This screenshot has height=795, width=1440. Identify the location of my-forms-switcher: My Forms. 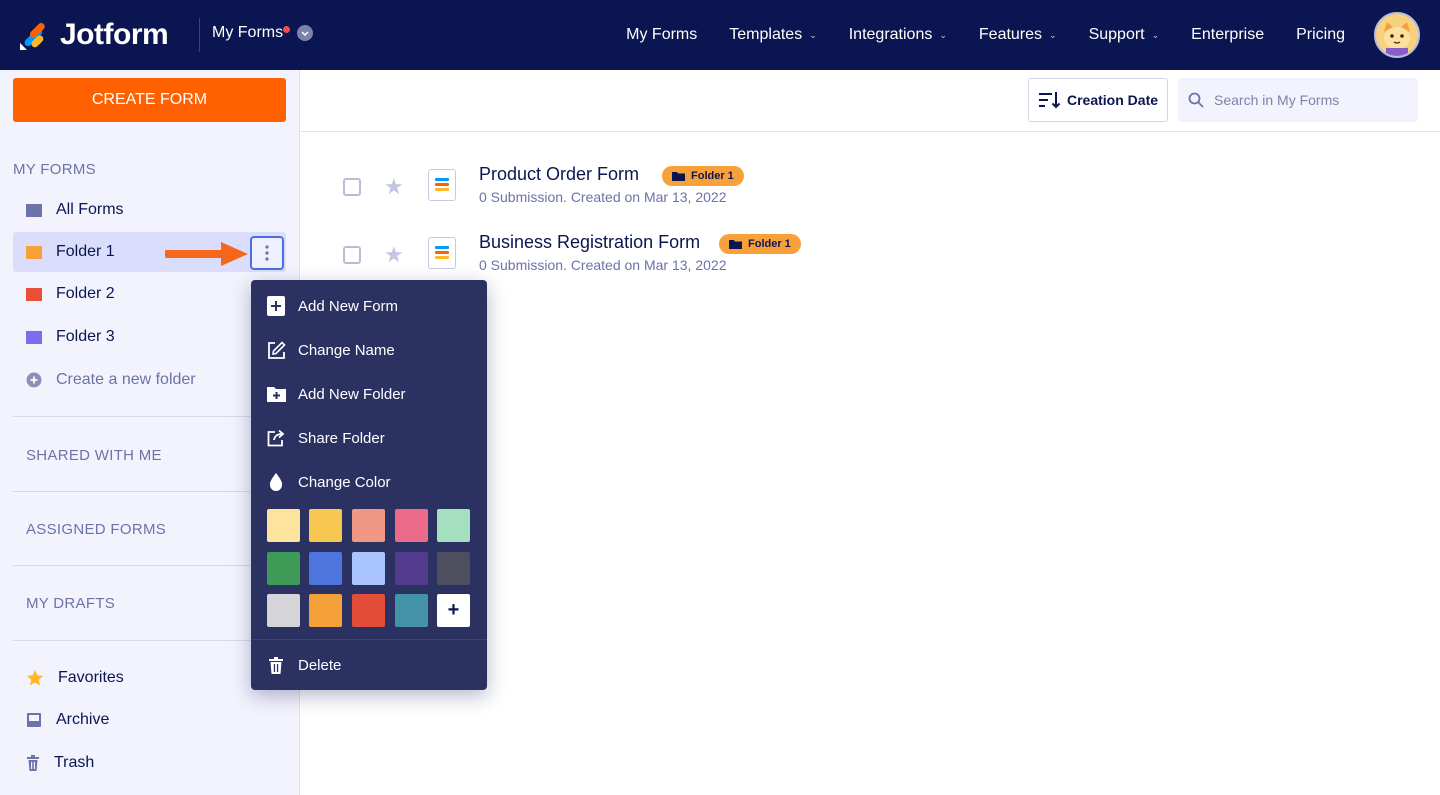
(263, 33).